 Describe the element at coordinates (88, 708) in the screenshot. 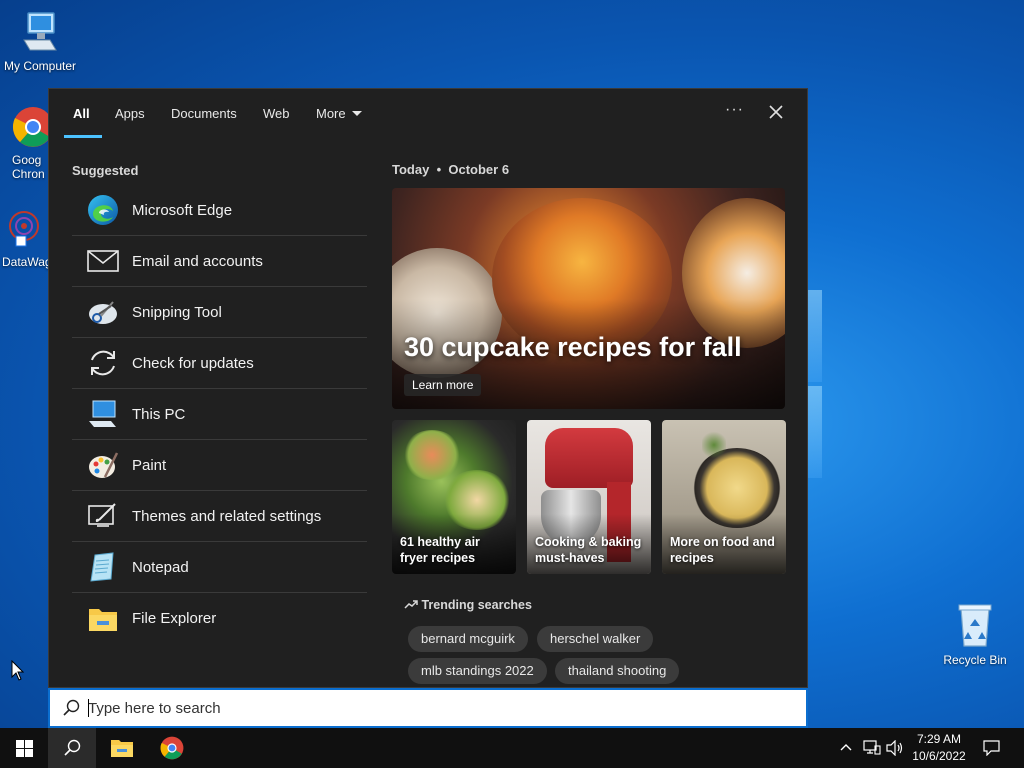

I see `text-caret` at that location.